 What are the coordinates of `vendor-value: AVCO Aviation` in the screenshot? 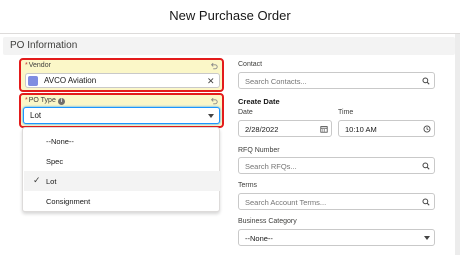 It's located at (70, 80).